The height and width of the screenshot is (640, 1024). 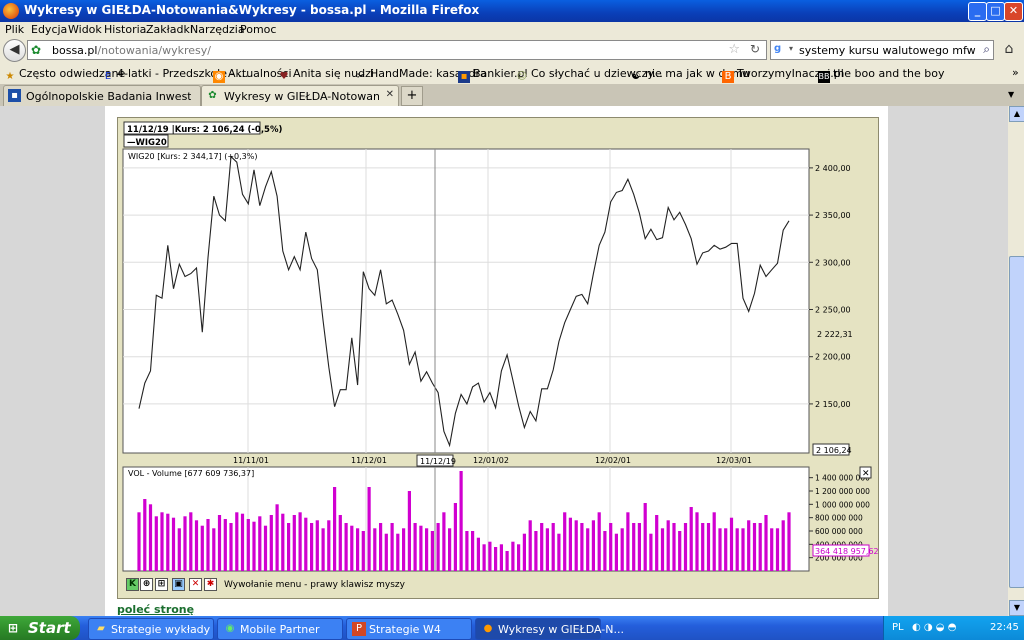 I want to click on close-icon: ✕, so click(x=866, y=474).